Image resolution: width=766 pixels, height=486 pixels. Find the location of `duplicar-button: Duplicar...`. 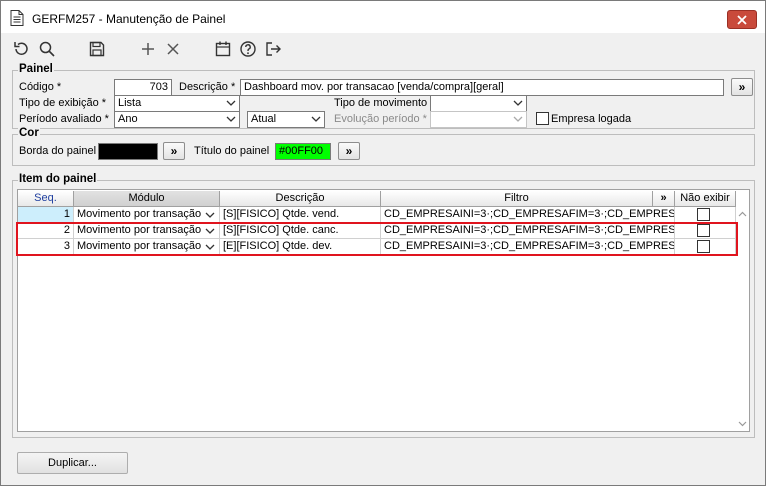

duplicar-button: Duplicar... is located at coordinates (72, 463).